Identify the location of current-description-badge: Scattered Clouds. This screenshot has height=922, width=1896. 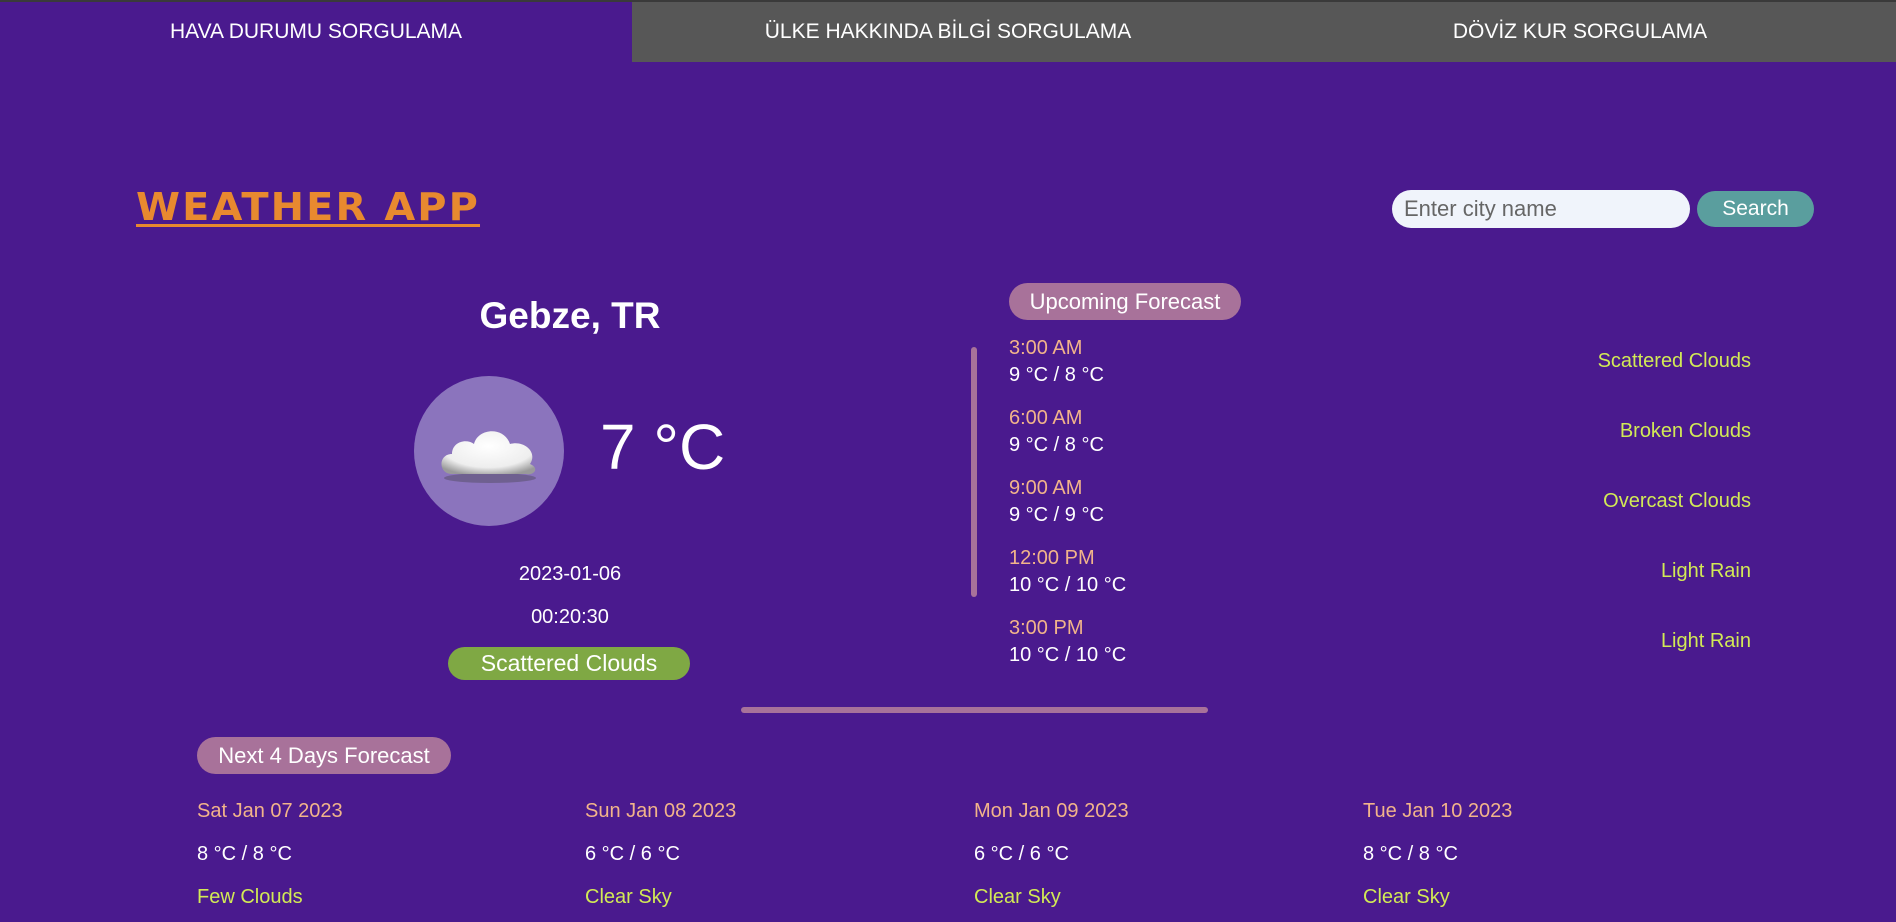
(569, 663).